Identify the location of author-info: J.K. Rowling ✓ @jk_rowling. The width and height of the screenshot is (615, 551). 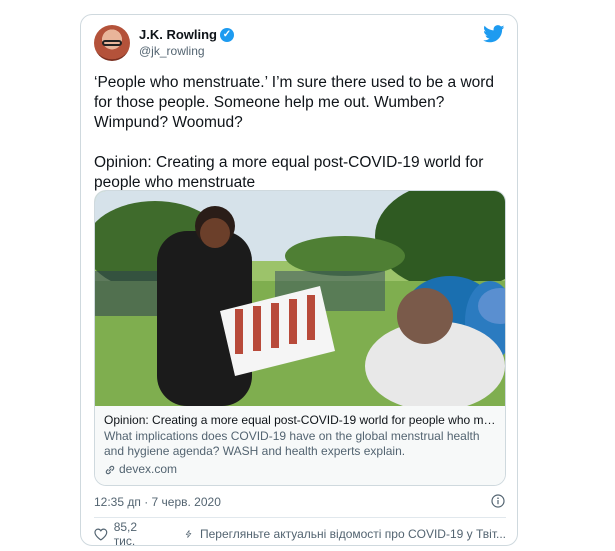
(186, 42).